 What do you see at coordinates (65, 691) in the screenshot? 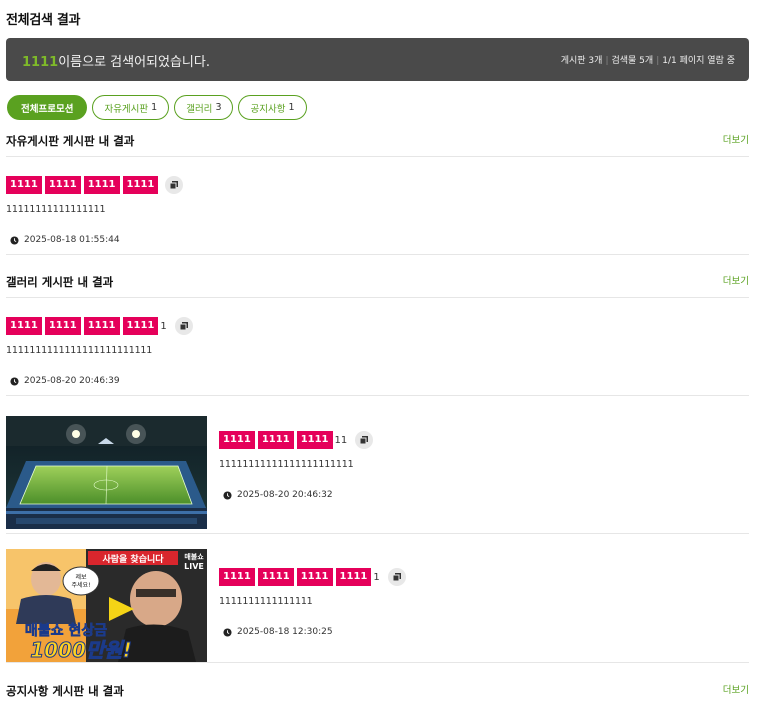
I see `section-title: 공지사항 게시판 내 결과` at bounding box center [65, 691].